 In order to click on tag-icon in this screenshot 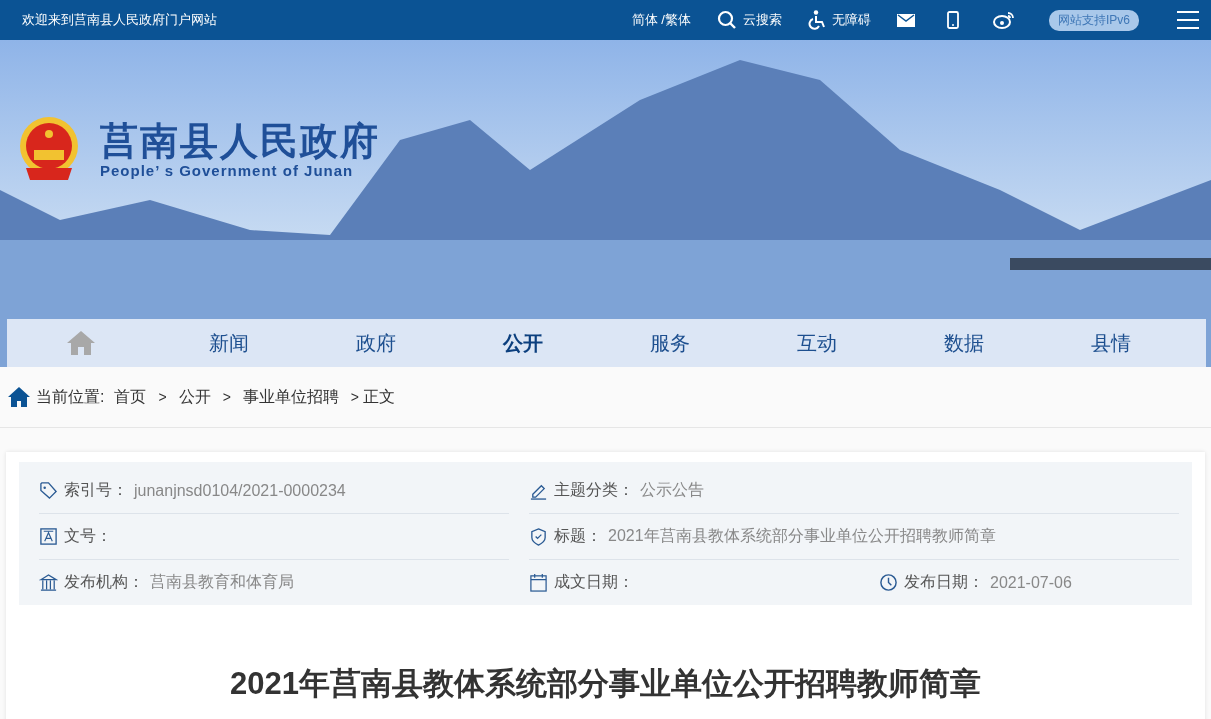, I will do `click(48, 490)`.